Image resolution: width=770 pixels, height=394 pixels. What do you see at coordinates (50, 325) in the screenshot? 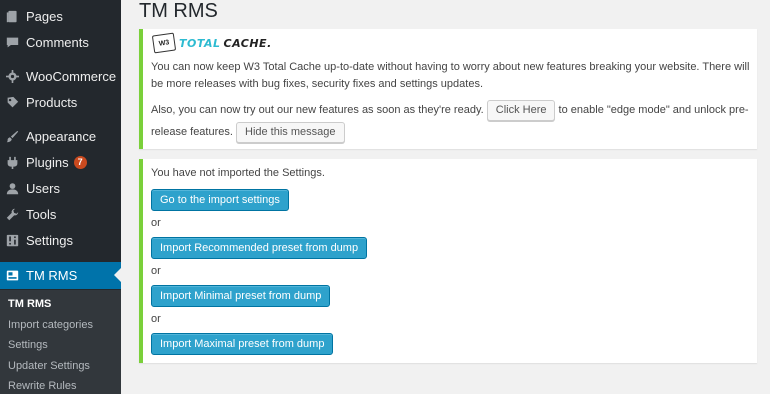
I see `submenu-item-import-categories: Import categories` at bounding box center [50, 325].